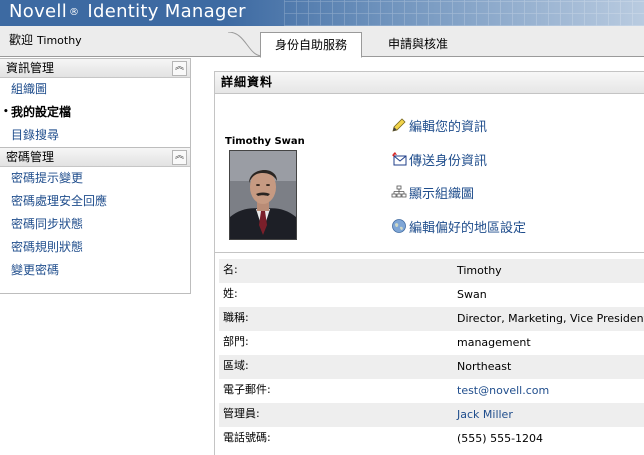  I want to click on edit-locale-link: 編輯偏好的地區設定, so click(458, 226).